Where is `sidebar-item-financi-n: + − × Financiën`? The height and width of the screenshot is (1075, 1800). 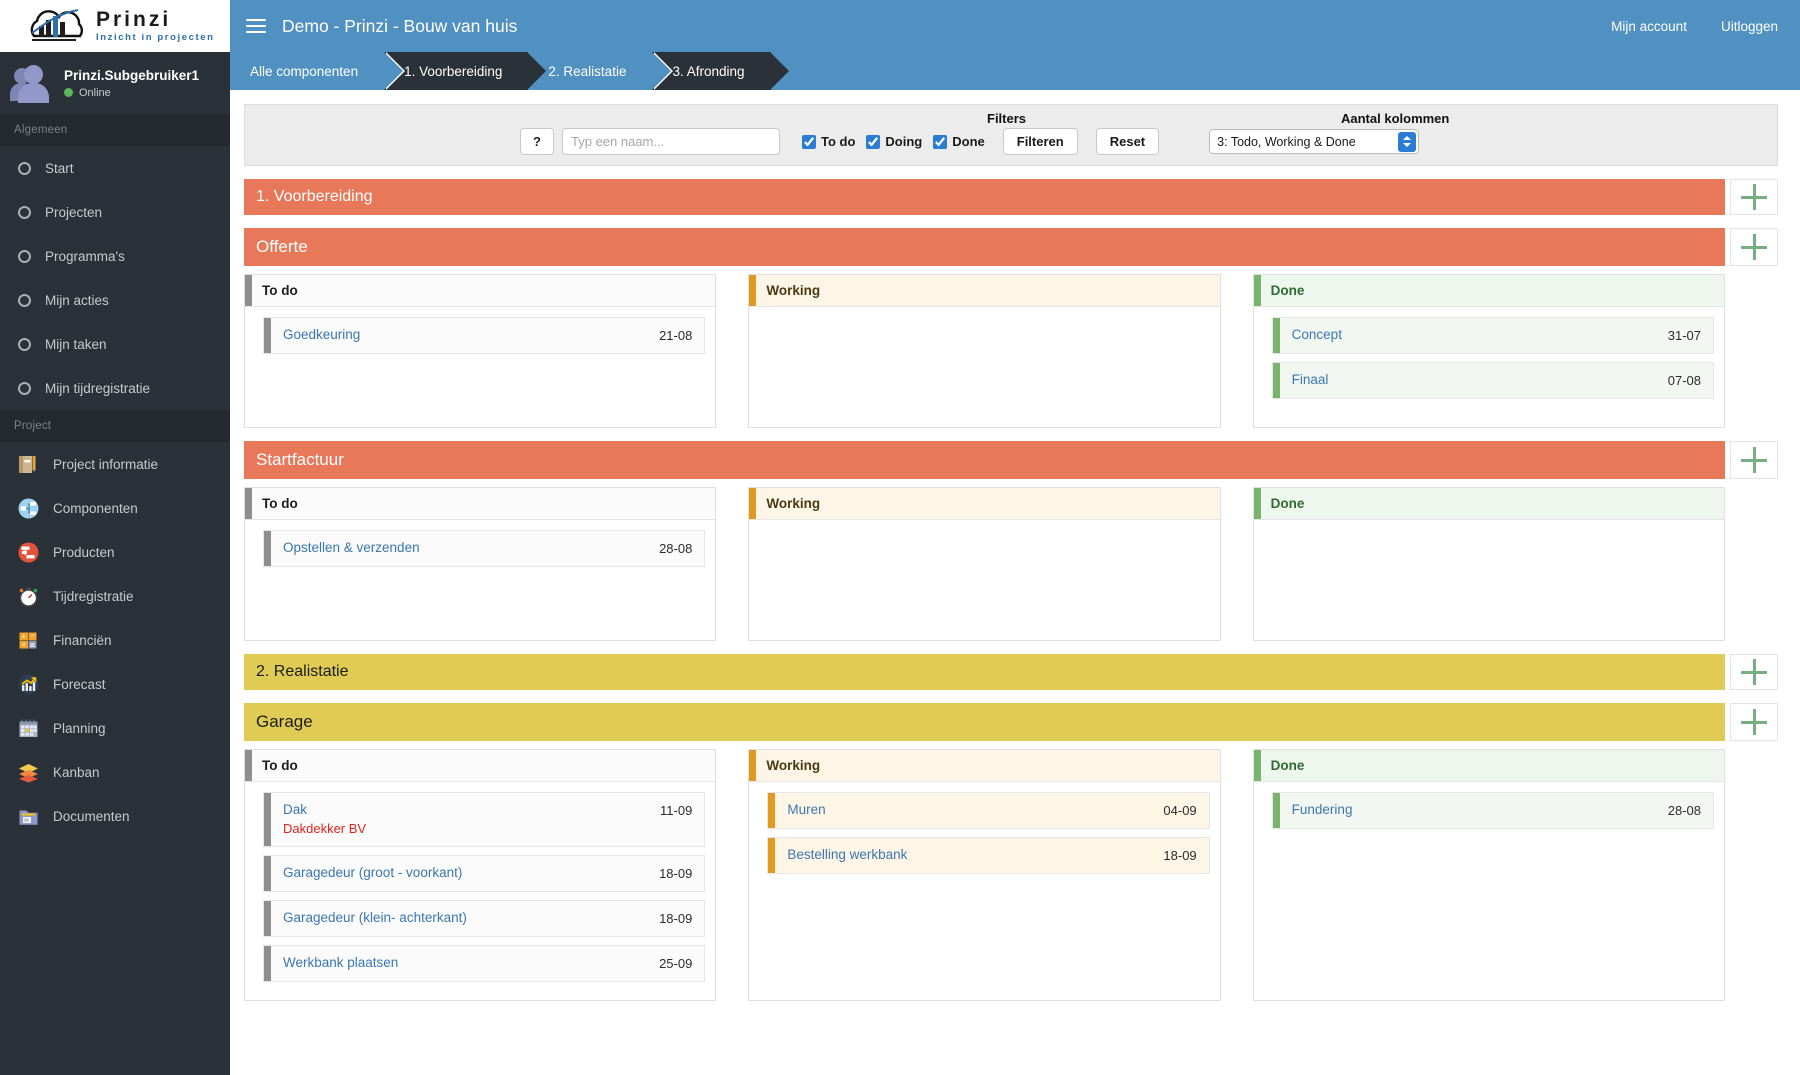
sidebar-item-financi-n: + − × Financiën is located at coordinates (115, 640).